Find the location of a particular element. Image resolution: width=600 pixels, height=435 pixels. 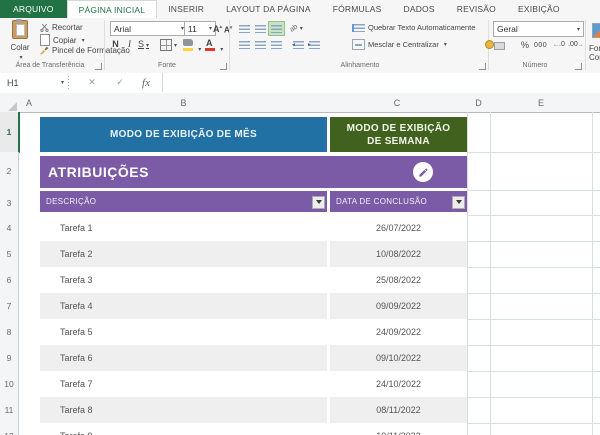

scissors-icon is located at coordinates (44, 27).